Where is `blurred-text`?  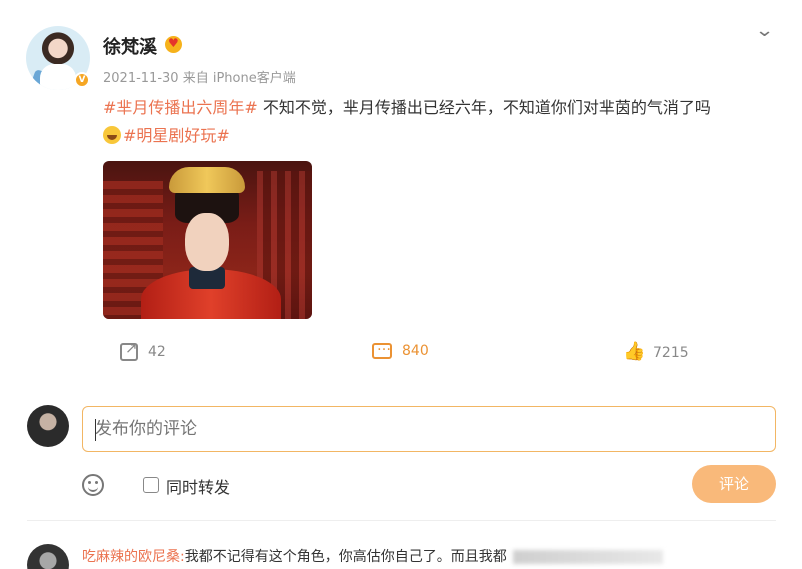
blurred-text is located at coordinates (587, 557).